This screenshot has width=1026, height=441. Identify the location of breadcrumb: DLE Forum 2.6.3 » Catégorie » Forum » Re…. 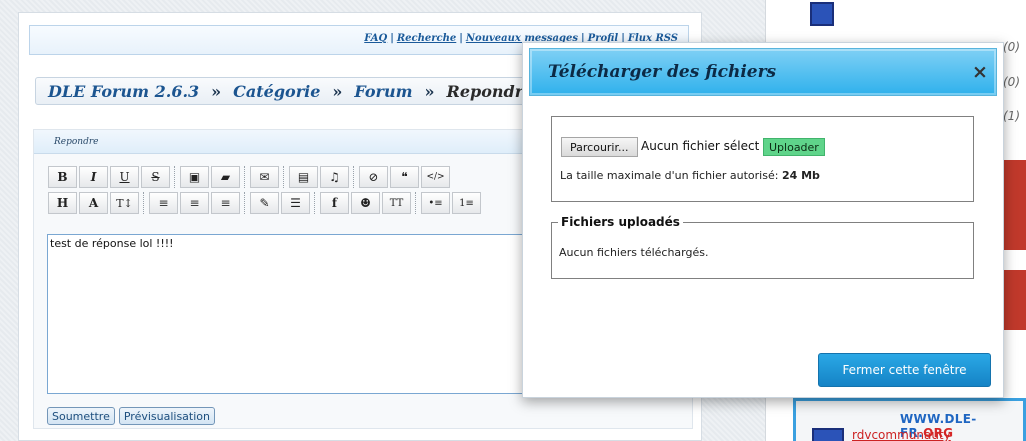
(285, 91).